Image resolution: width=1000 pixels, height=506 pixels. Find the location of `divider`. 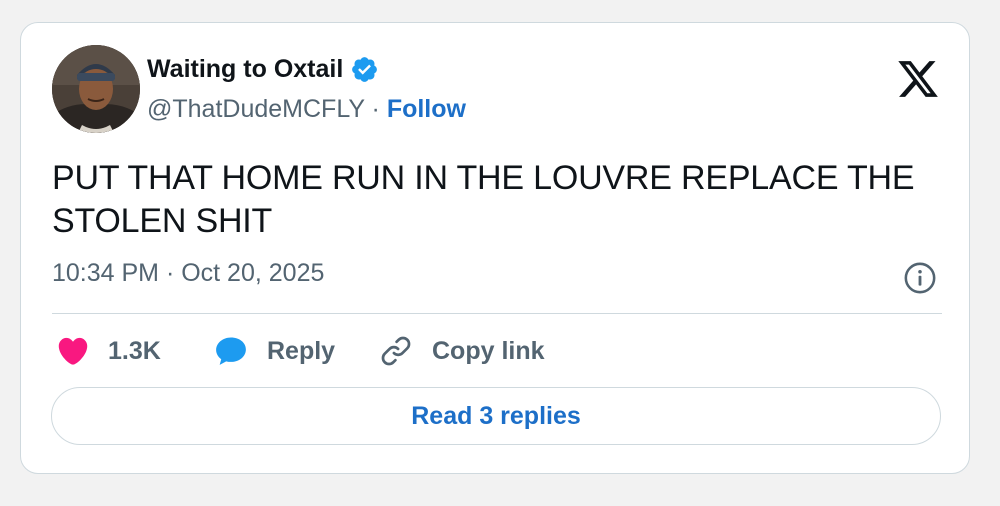

divider is located at coordinates (497, 313).